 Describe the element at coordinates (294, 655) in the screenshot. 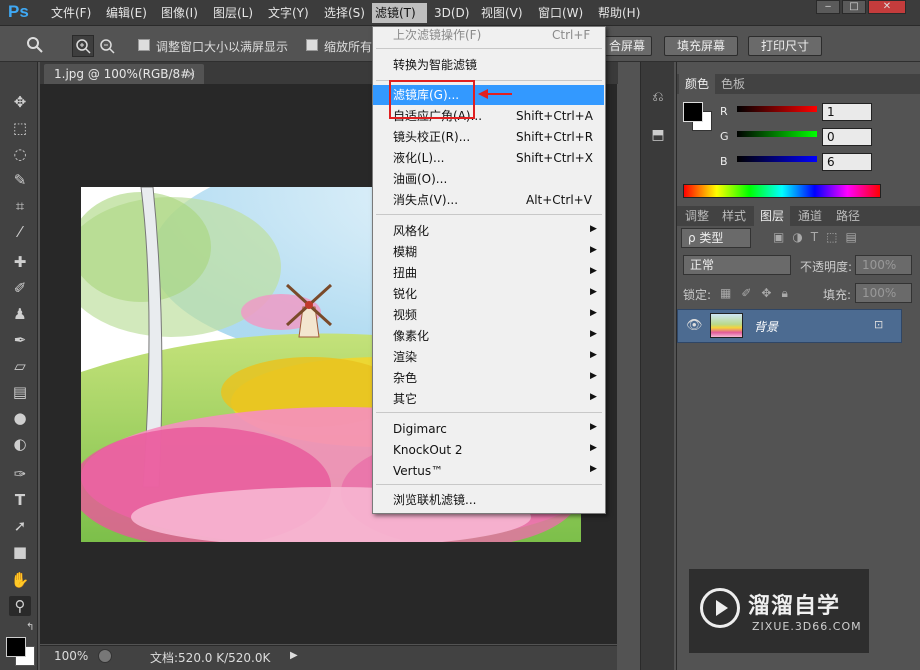

I see `status-menu-arrow-icon: ▶` at that location.